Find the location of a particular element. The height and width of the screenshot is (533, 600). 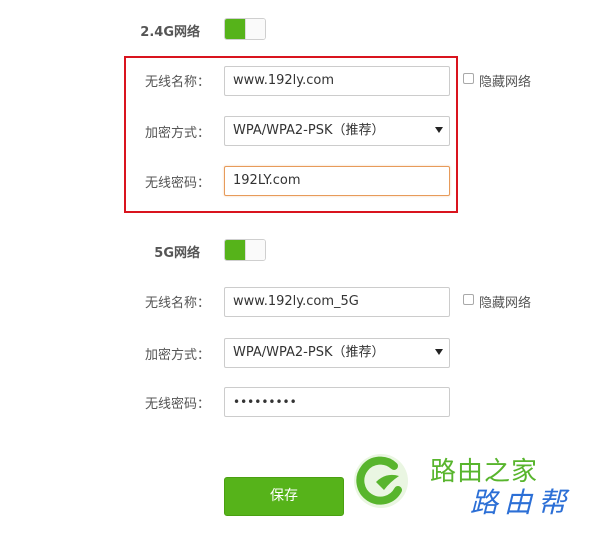

band-5g-encryption-label: 加密方式： is located at coordinates (177, 355).